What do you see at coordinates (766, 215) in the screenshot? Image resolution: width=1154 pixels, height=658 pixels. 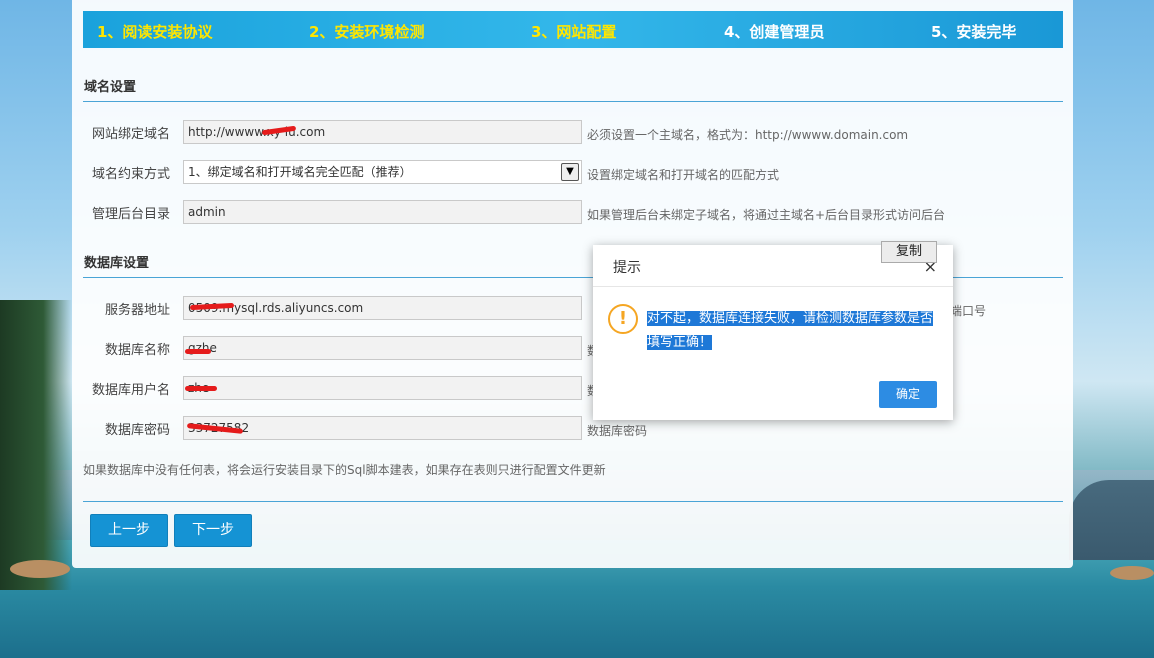 I see `admin-dir-hint: 如果管理后台未绑定子域名，将通过主域名+后台目录形式访问后台` at bounding box center [766, 215].